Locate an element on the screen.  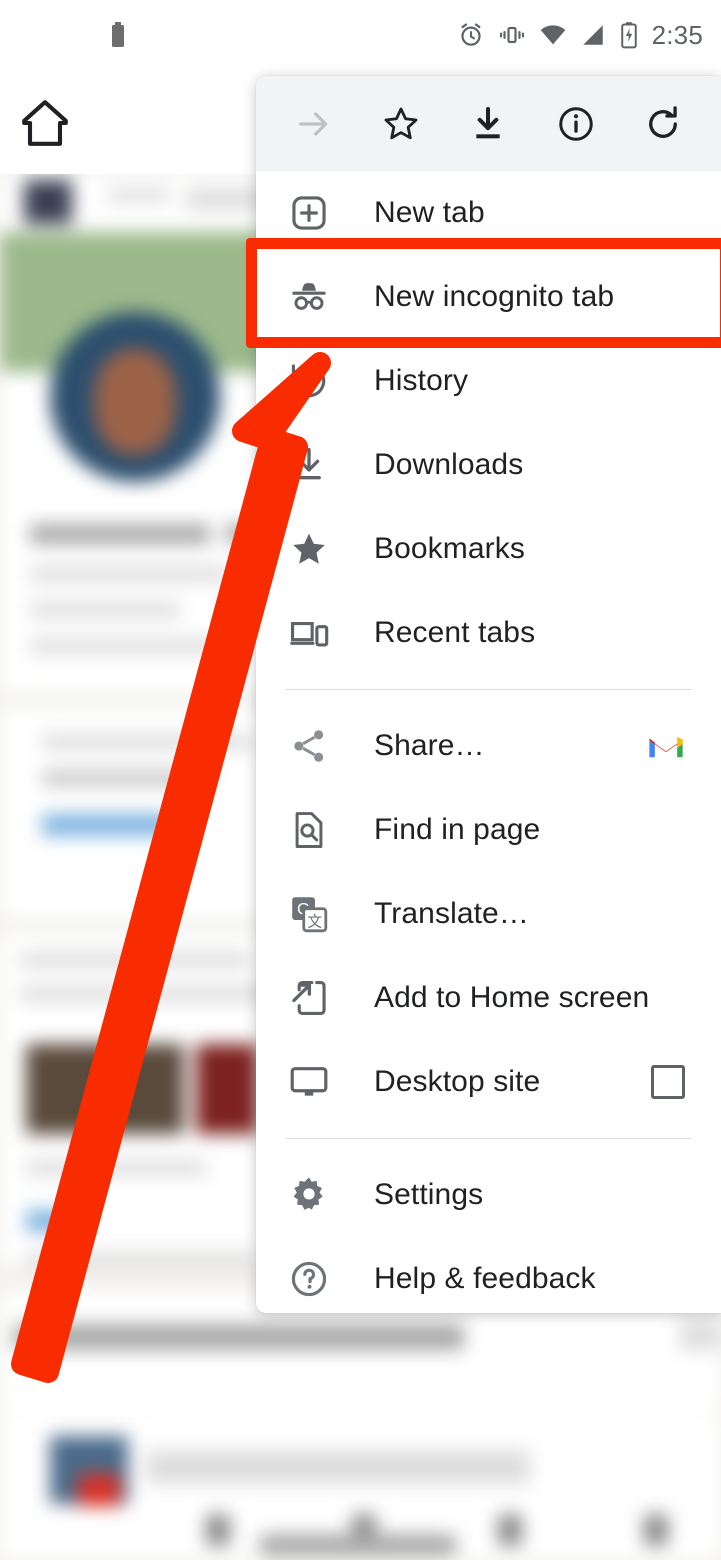
checkbox-unchecked-icon is located at coordinates (668, 1082).